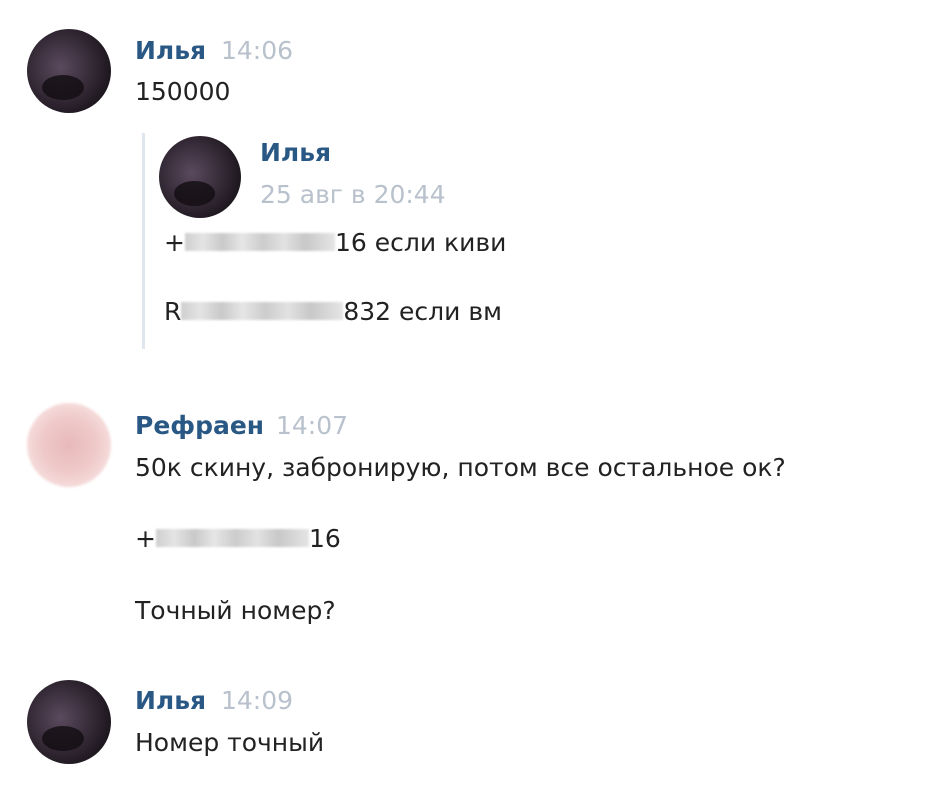  Describe the element at coordinates (257, 50) in the screenshot. I see `message-time: 14:06` at that location.